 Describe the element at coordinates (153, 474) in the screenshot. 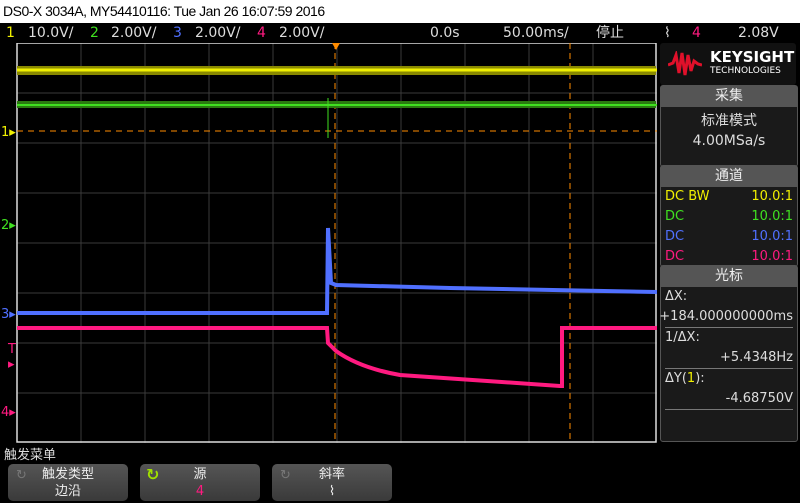

I see `entry-knob-icon: ↻` at that location.